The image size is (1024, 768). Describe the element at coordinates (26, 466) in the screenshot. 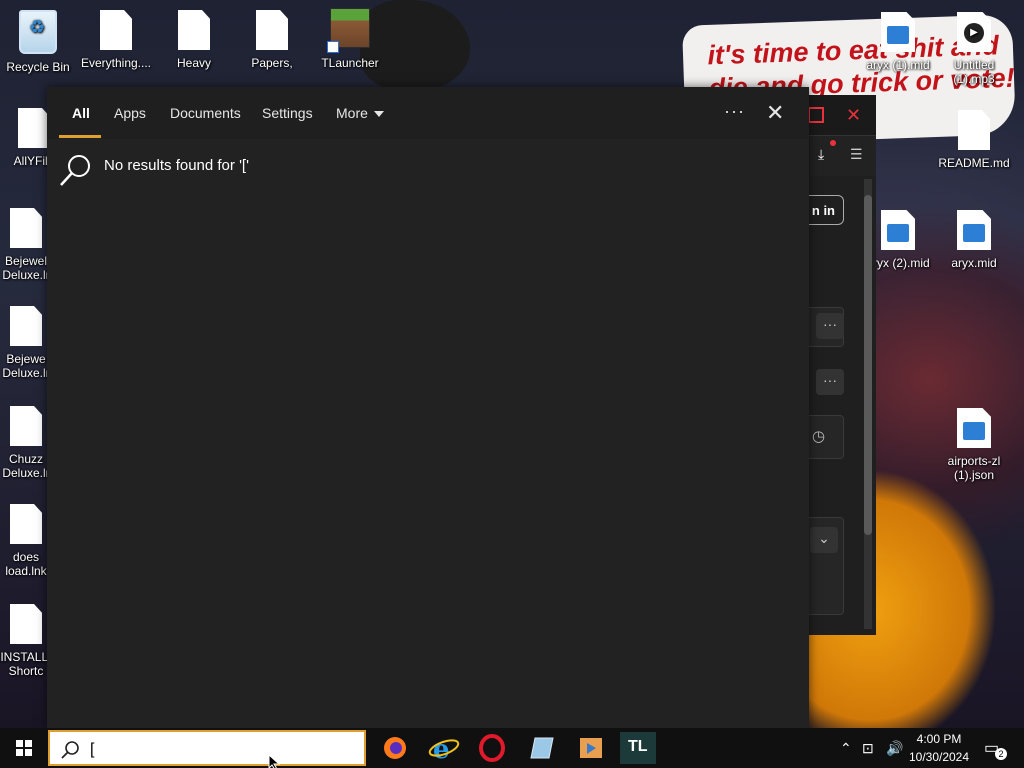

I see `desktop-icon-label: Chuzz Deluxe.lr` at that location.